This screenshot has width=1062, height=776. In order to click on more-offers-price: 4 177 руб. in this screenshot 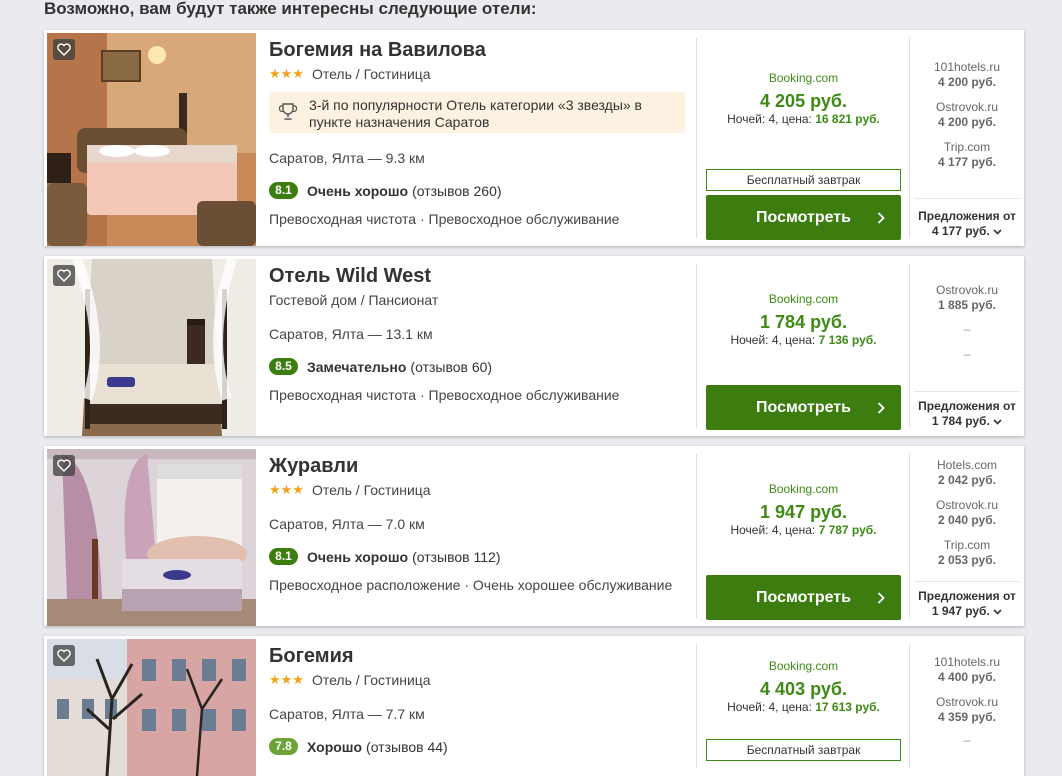, I will do `click(960, 231)`.